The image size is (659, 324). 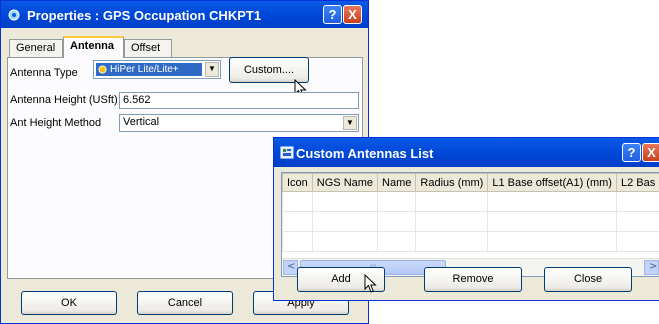 I want to click on properties-title: Properties : GPS Occupation CHKPT1, so click(x=144, y=15).